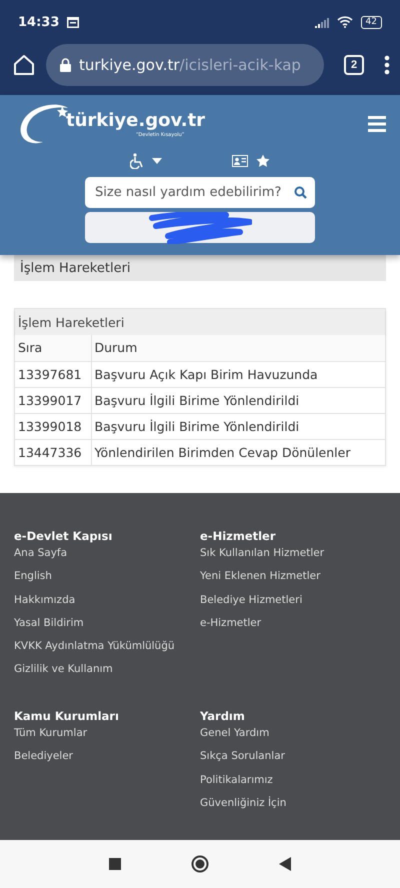 This screenshot has width=400, height=888. I want to click on logo-text: türkiye.gov.tr, so click(136, 120).